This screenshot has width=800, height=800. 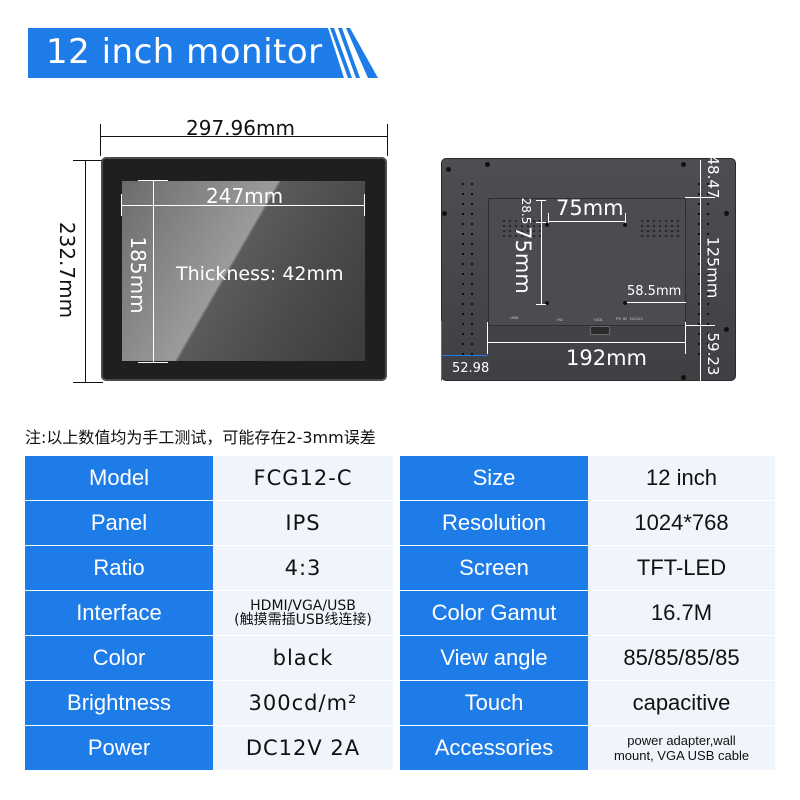 What do you see at coordinates (303, 748) in the screenshot?
I see `spec-value: DC12V 2A` at bounding box center [303, 748].